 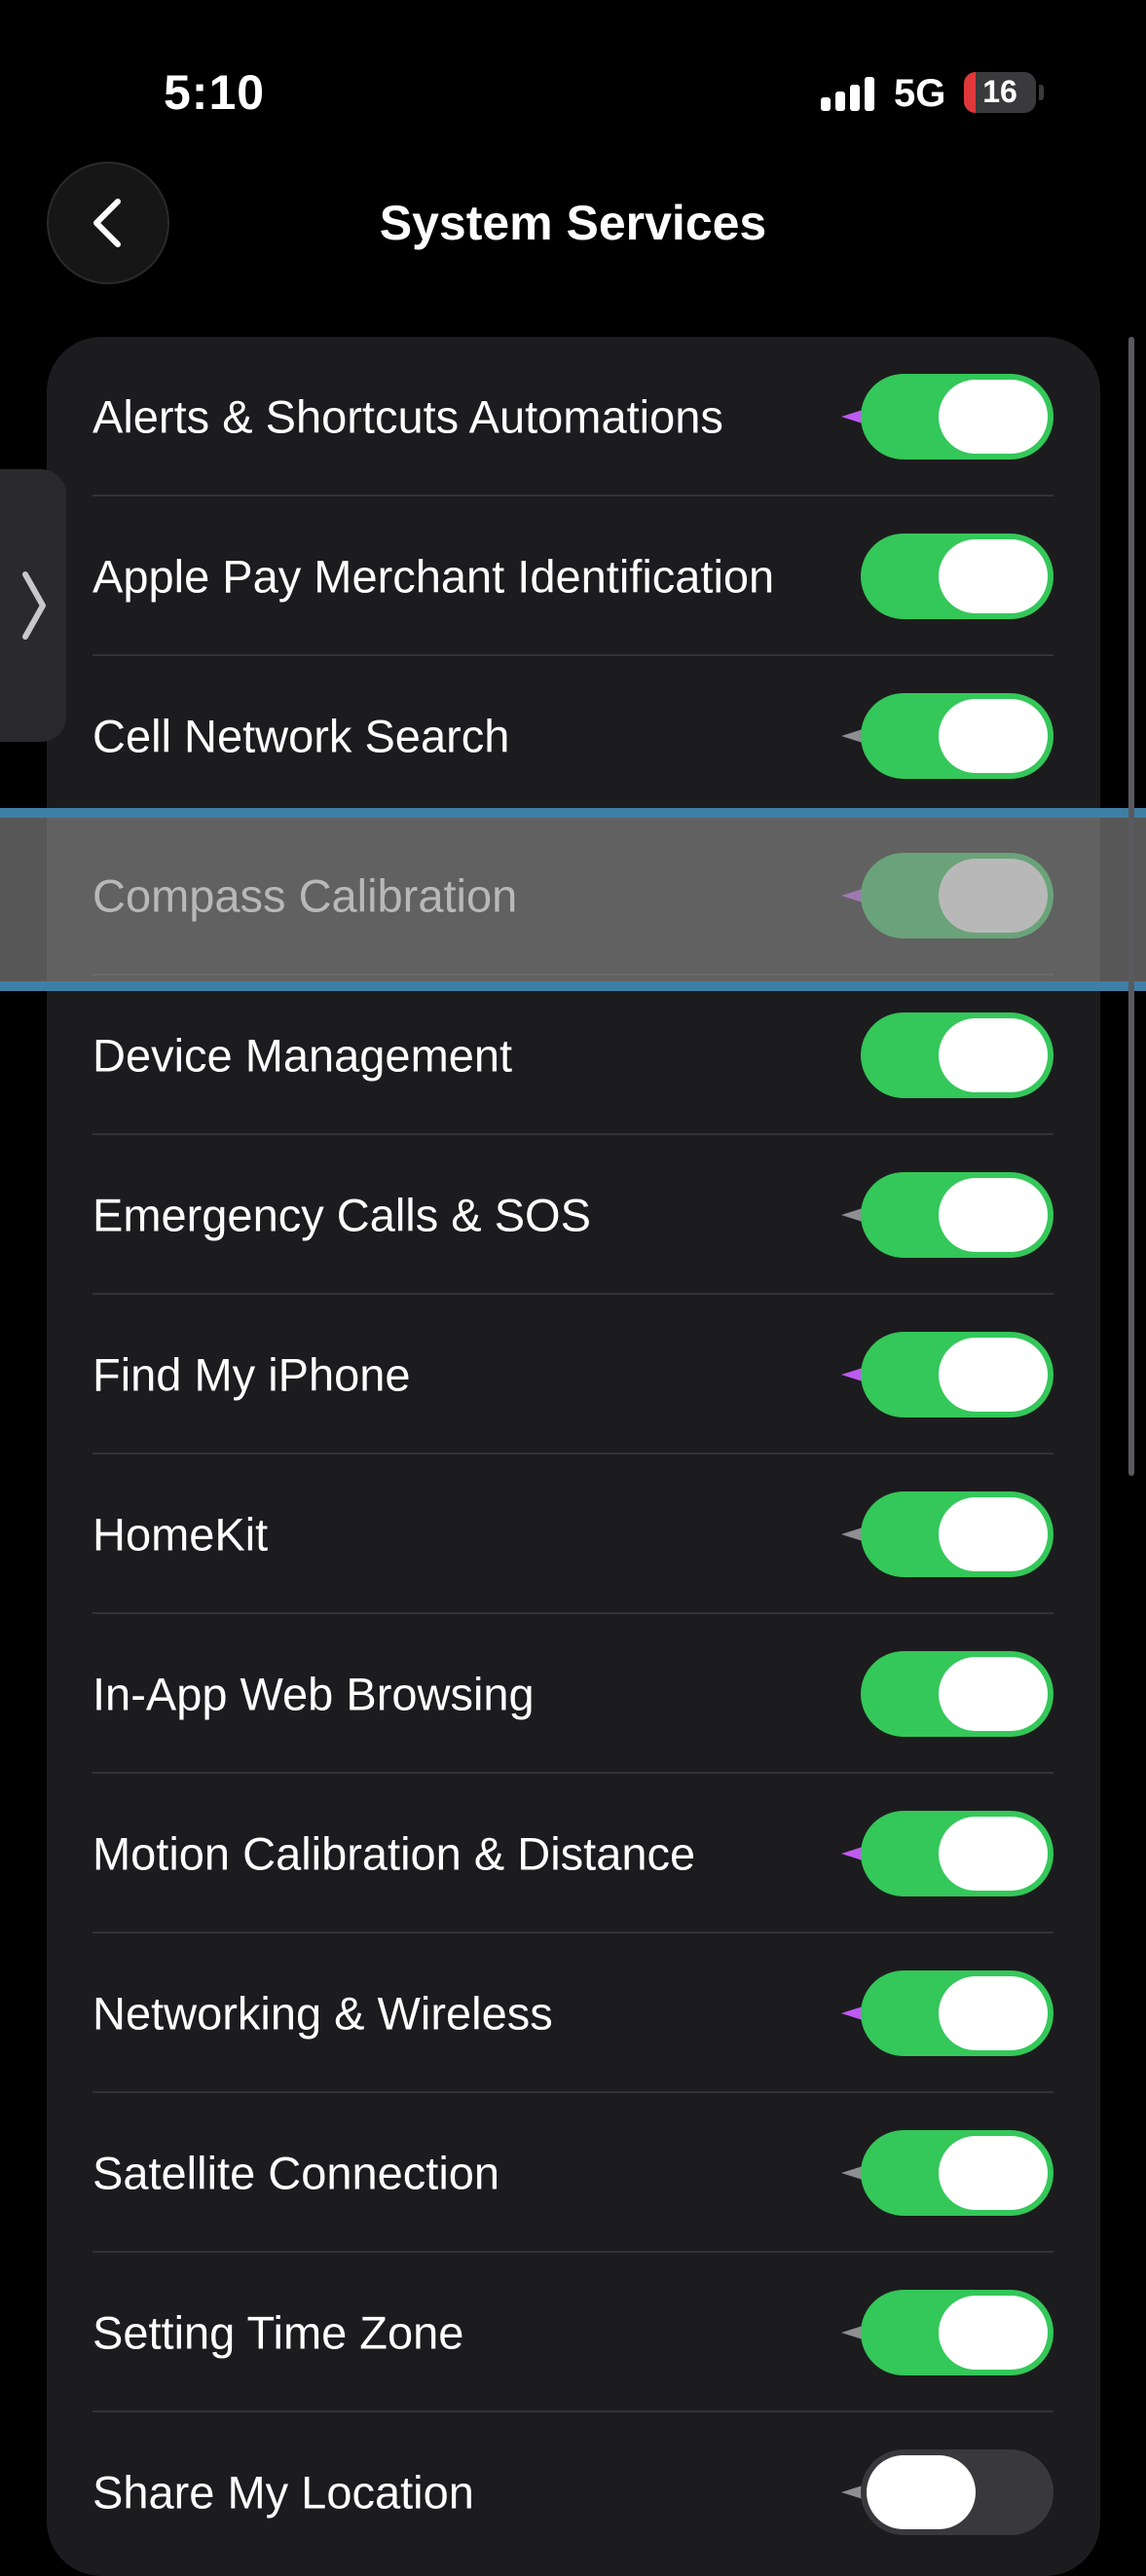 What do you see at coordinates (573, 1374) in the screenshot?
I see `service-row: Find My iPhone` at bounding box center [573, 1374].